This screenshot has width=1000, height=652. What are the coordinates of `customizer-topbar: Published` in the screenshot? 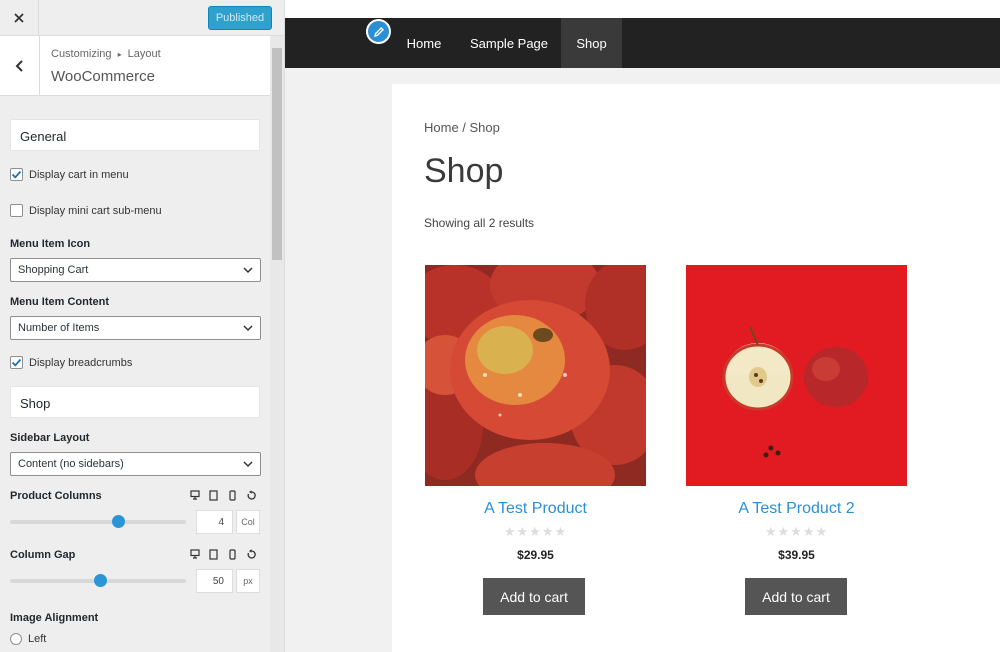 It's located at (142, 18).